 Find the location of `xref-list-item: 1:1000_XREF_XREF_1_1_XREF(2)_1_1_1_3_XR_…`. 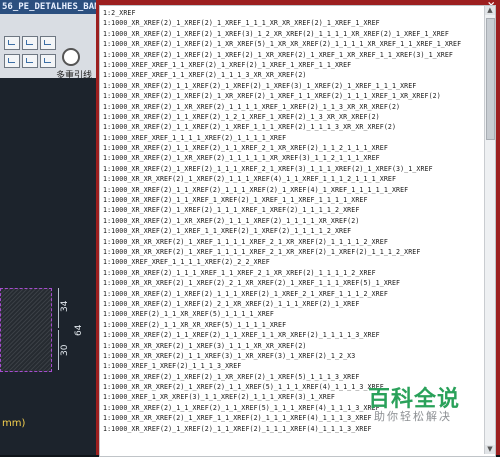

xref-list-item: 1:1000_XREF_XREF_1_1_XREF(2)_1_1_1_3_XR_… is located at coordinates (283, 75).